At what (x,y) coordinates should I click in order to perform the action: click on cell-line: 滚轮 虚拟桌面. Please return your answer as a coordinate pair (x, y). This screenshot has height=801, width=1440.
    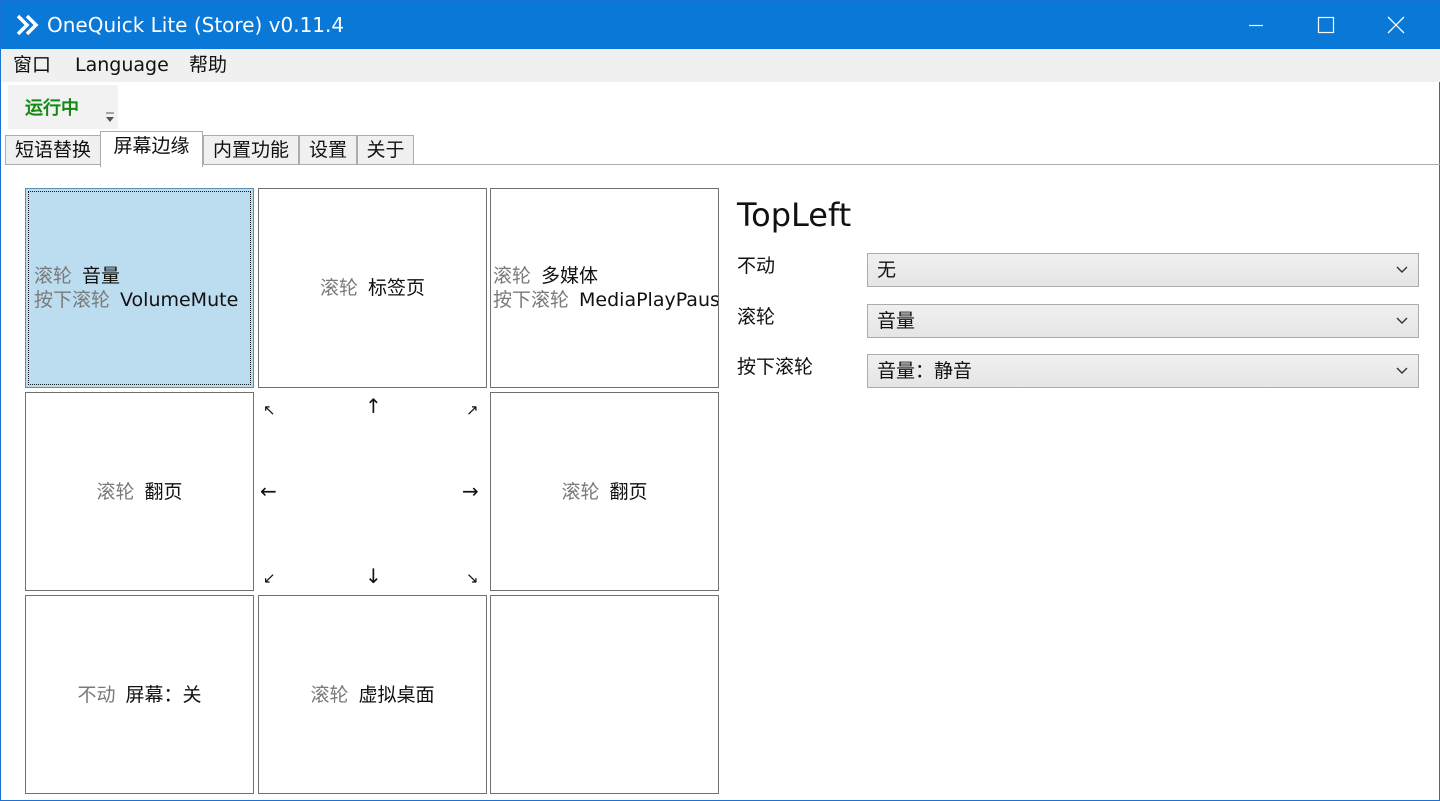
    Looking at the image, I should click on (372, 694).